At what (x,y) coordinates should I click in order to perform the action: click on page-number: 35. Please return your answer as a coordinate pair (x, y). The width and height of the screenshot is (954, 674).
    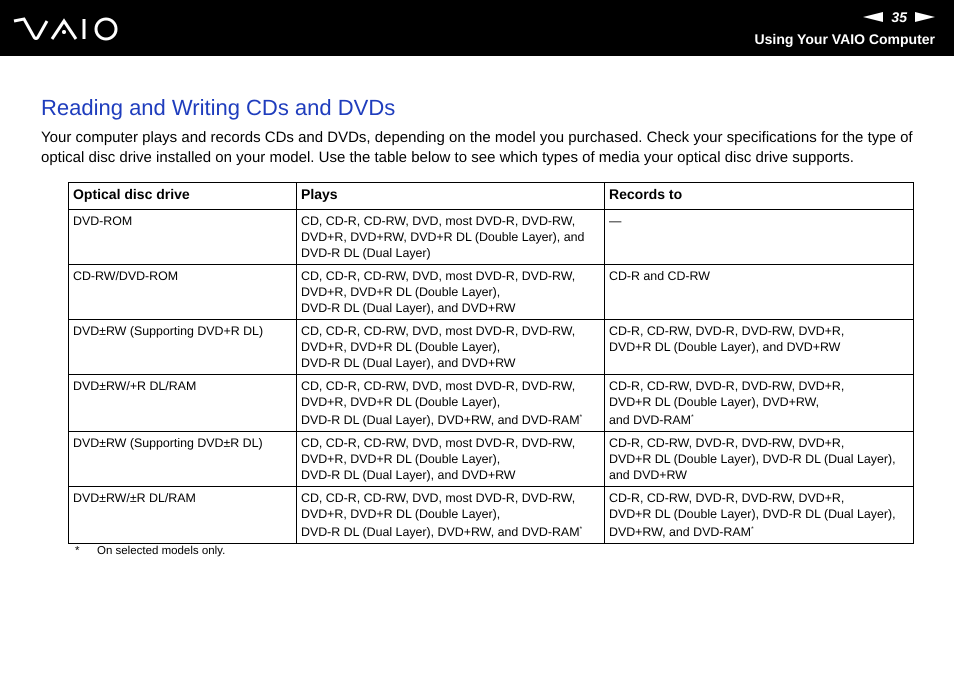
    Looking at the image, I should click on (899, 17).